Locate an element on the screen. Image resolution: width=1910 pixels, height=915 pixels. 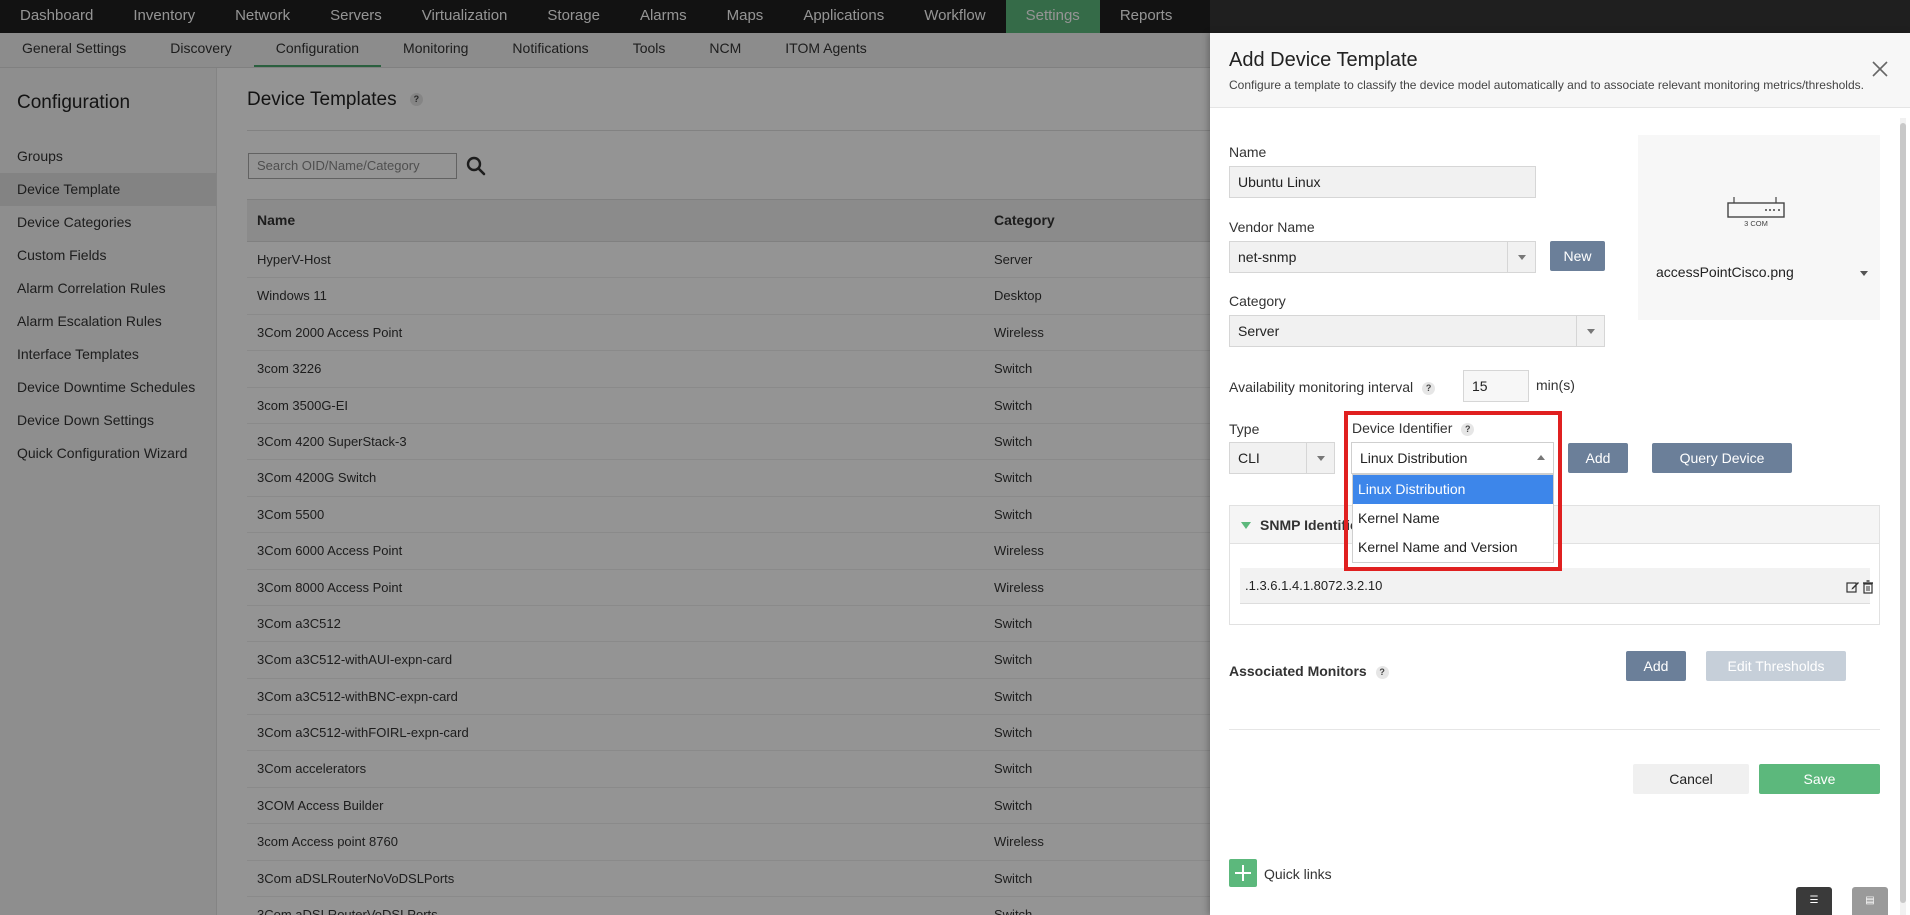
dropdown-option: Kernel Name and Version is located at coordinates (1453, 547).